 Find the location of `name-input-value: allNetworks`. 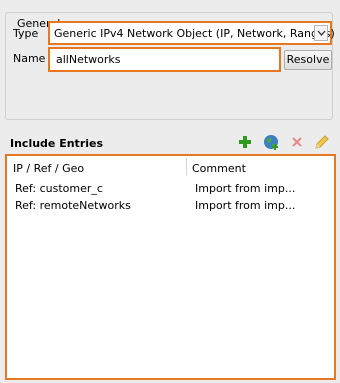

name-input-value: allNetworks is located at coordinates (88, 59).